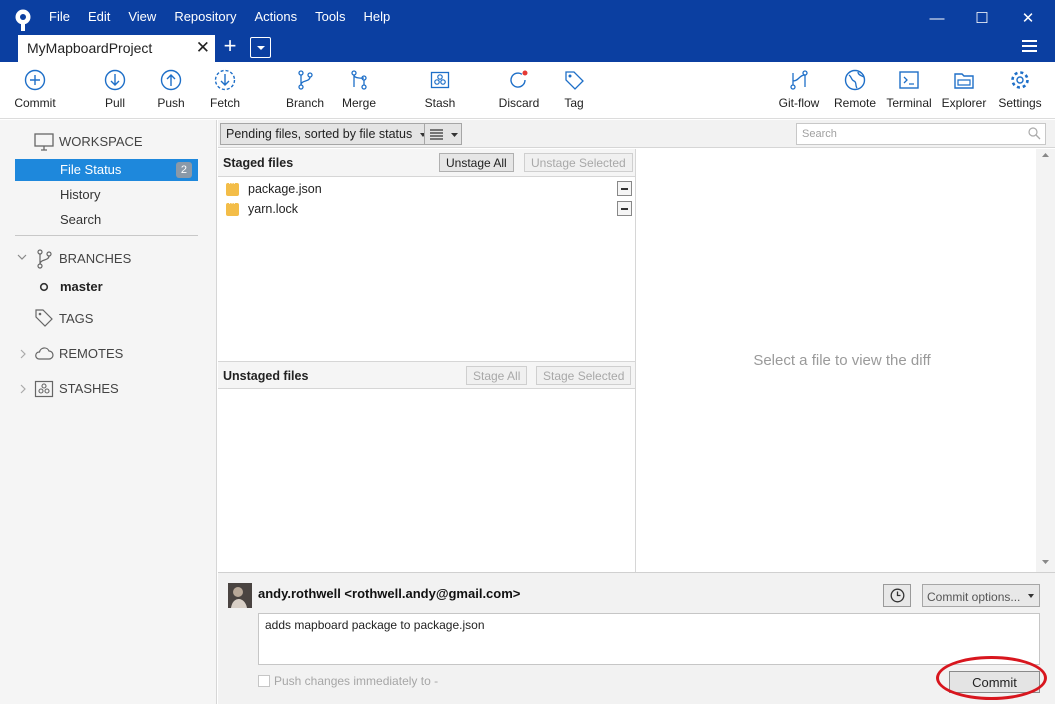 Image resolution: width=1055 pixels, height=704 pixels. I want to click on file-sort-dropdown: Pending files, sorted by file status, so click(327, 134).